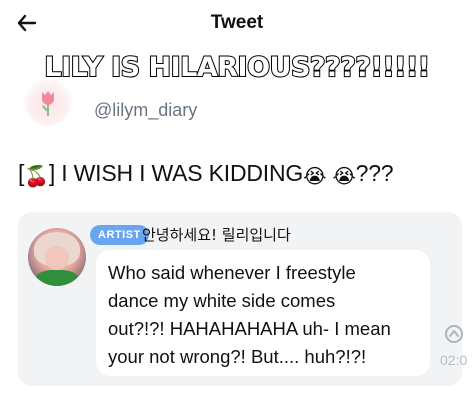 The width and height of the screenshot is (474, 409). What do you see at coordinates (36, 177) in the screenshot?
I see `cherry-icon: 🍒` at bounding box center [36, 177].